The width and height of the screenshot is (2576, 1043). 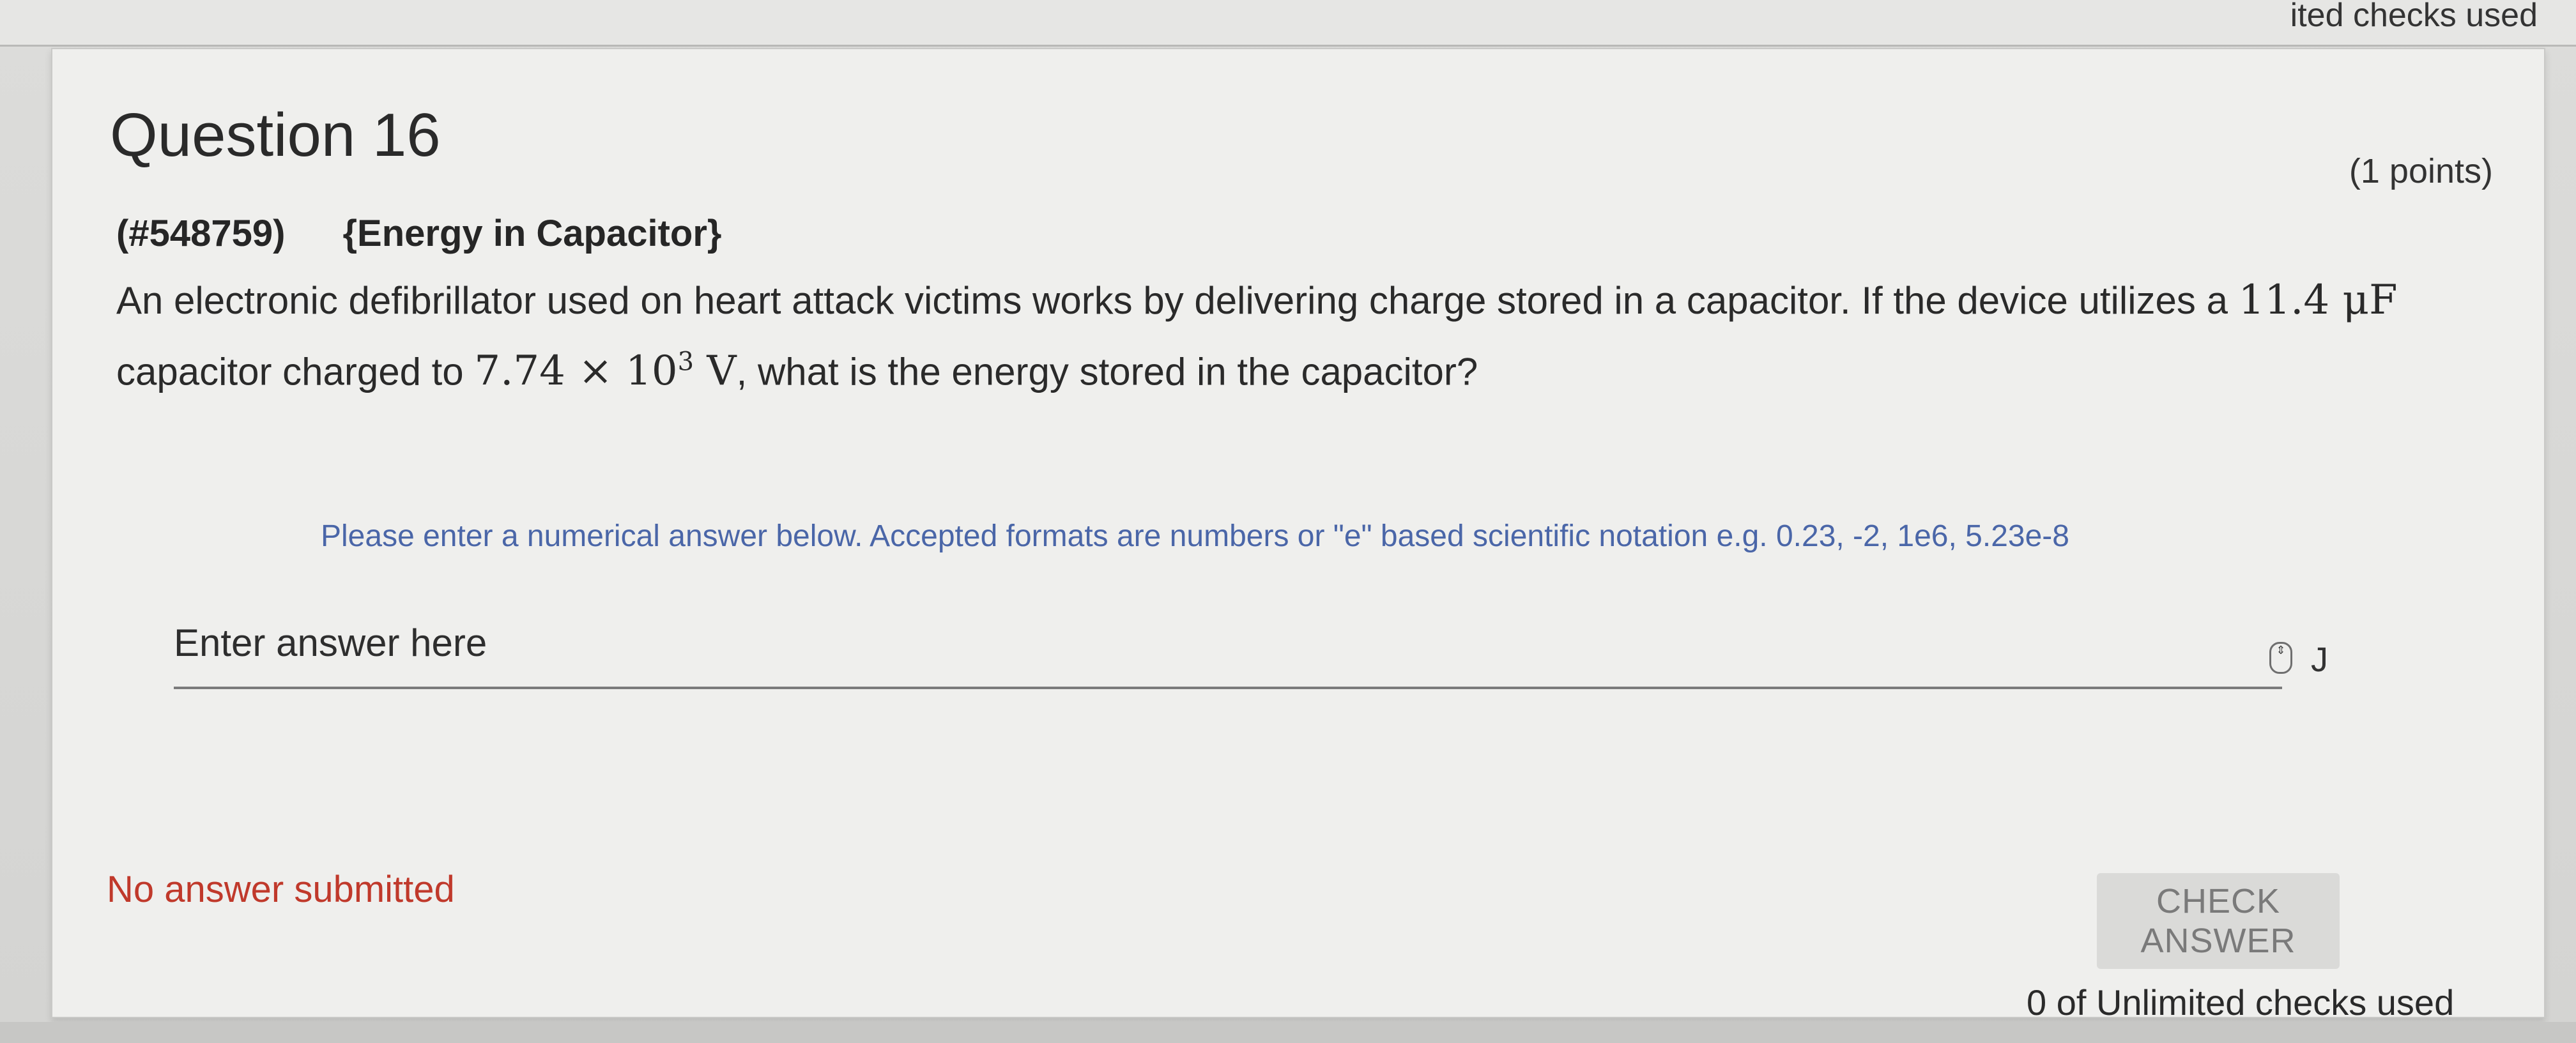 I want to click on submission-status: No answer submitted, so click(x=281, y=890).